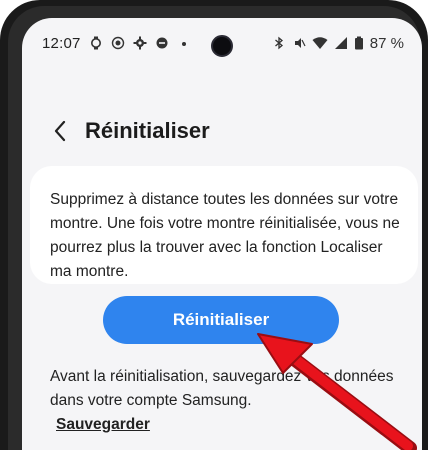  What do you see at coordinates (358, 43) in the screenshot?
I see `battery-icon` at bounding box center [358, 43].